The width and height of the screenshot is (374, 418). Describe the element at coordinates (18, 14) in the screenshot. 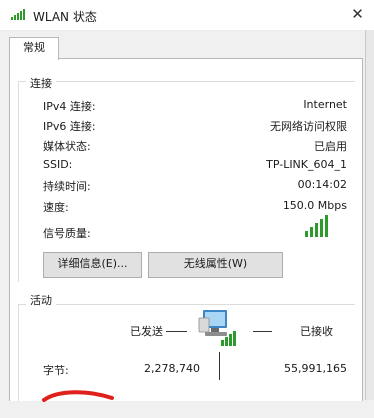

I see `wifi-signal-icon` at that location.